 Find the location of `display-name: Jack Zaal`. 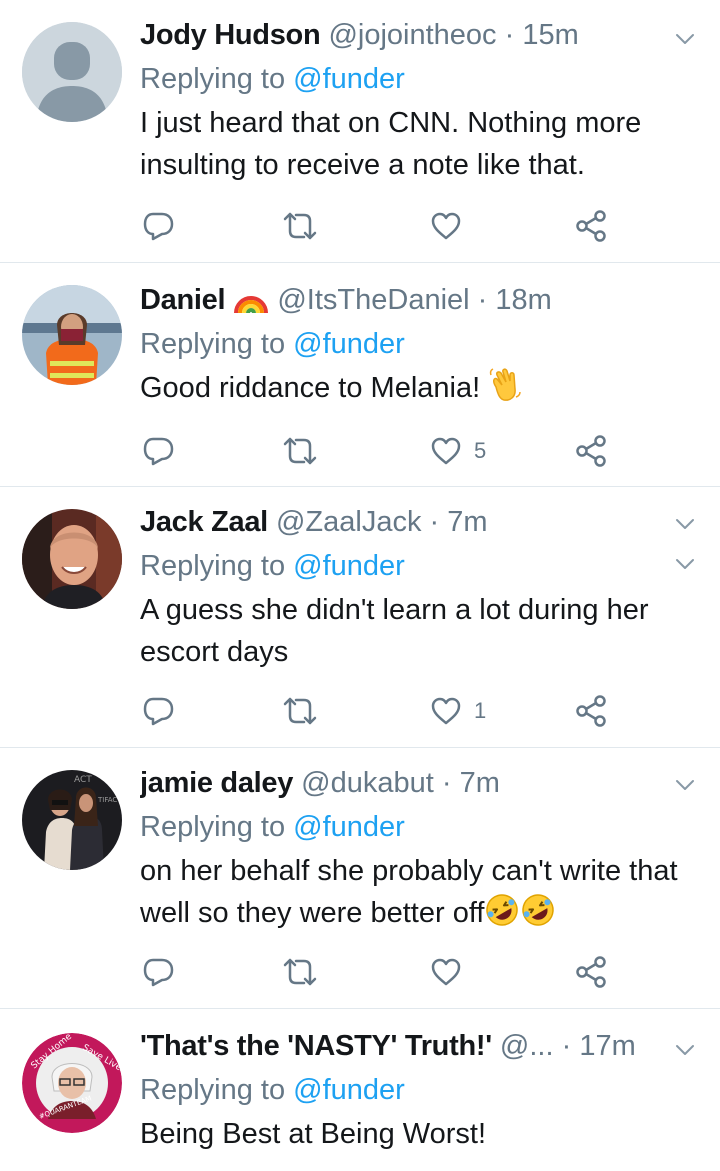

display-name: Jack Zaal is located at coordinates (204, 522).